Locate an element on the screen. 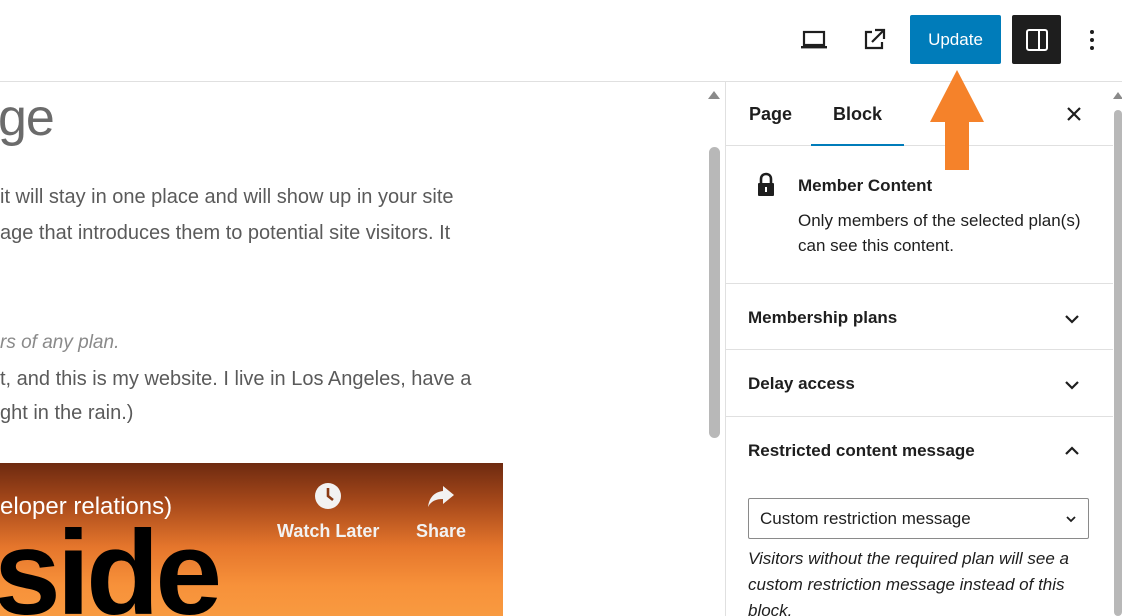 The width and height of the screenshot is (1122, 616). paragraph-line: ght in the rain.) is located at coordinates (66, 413).